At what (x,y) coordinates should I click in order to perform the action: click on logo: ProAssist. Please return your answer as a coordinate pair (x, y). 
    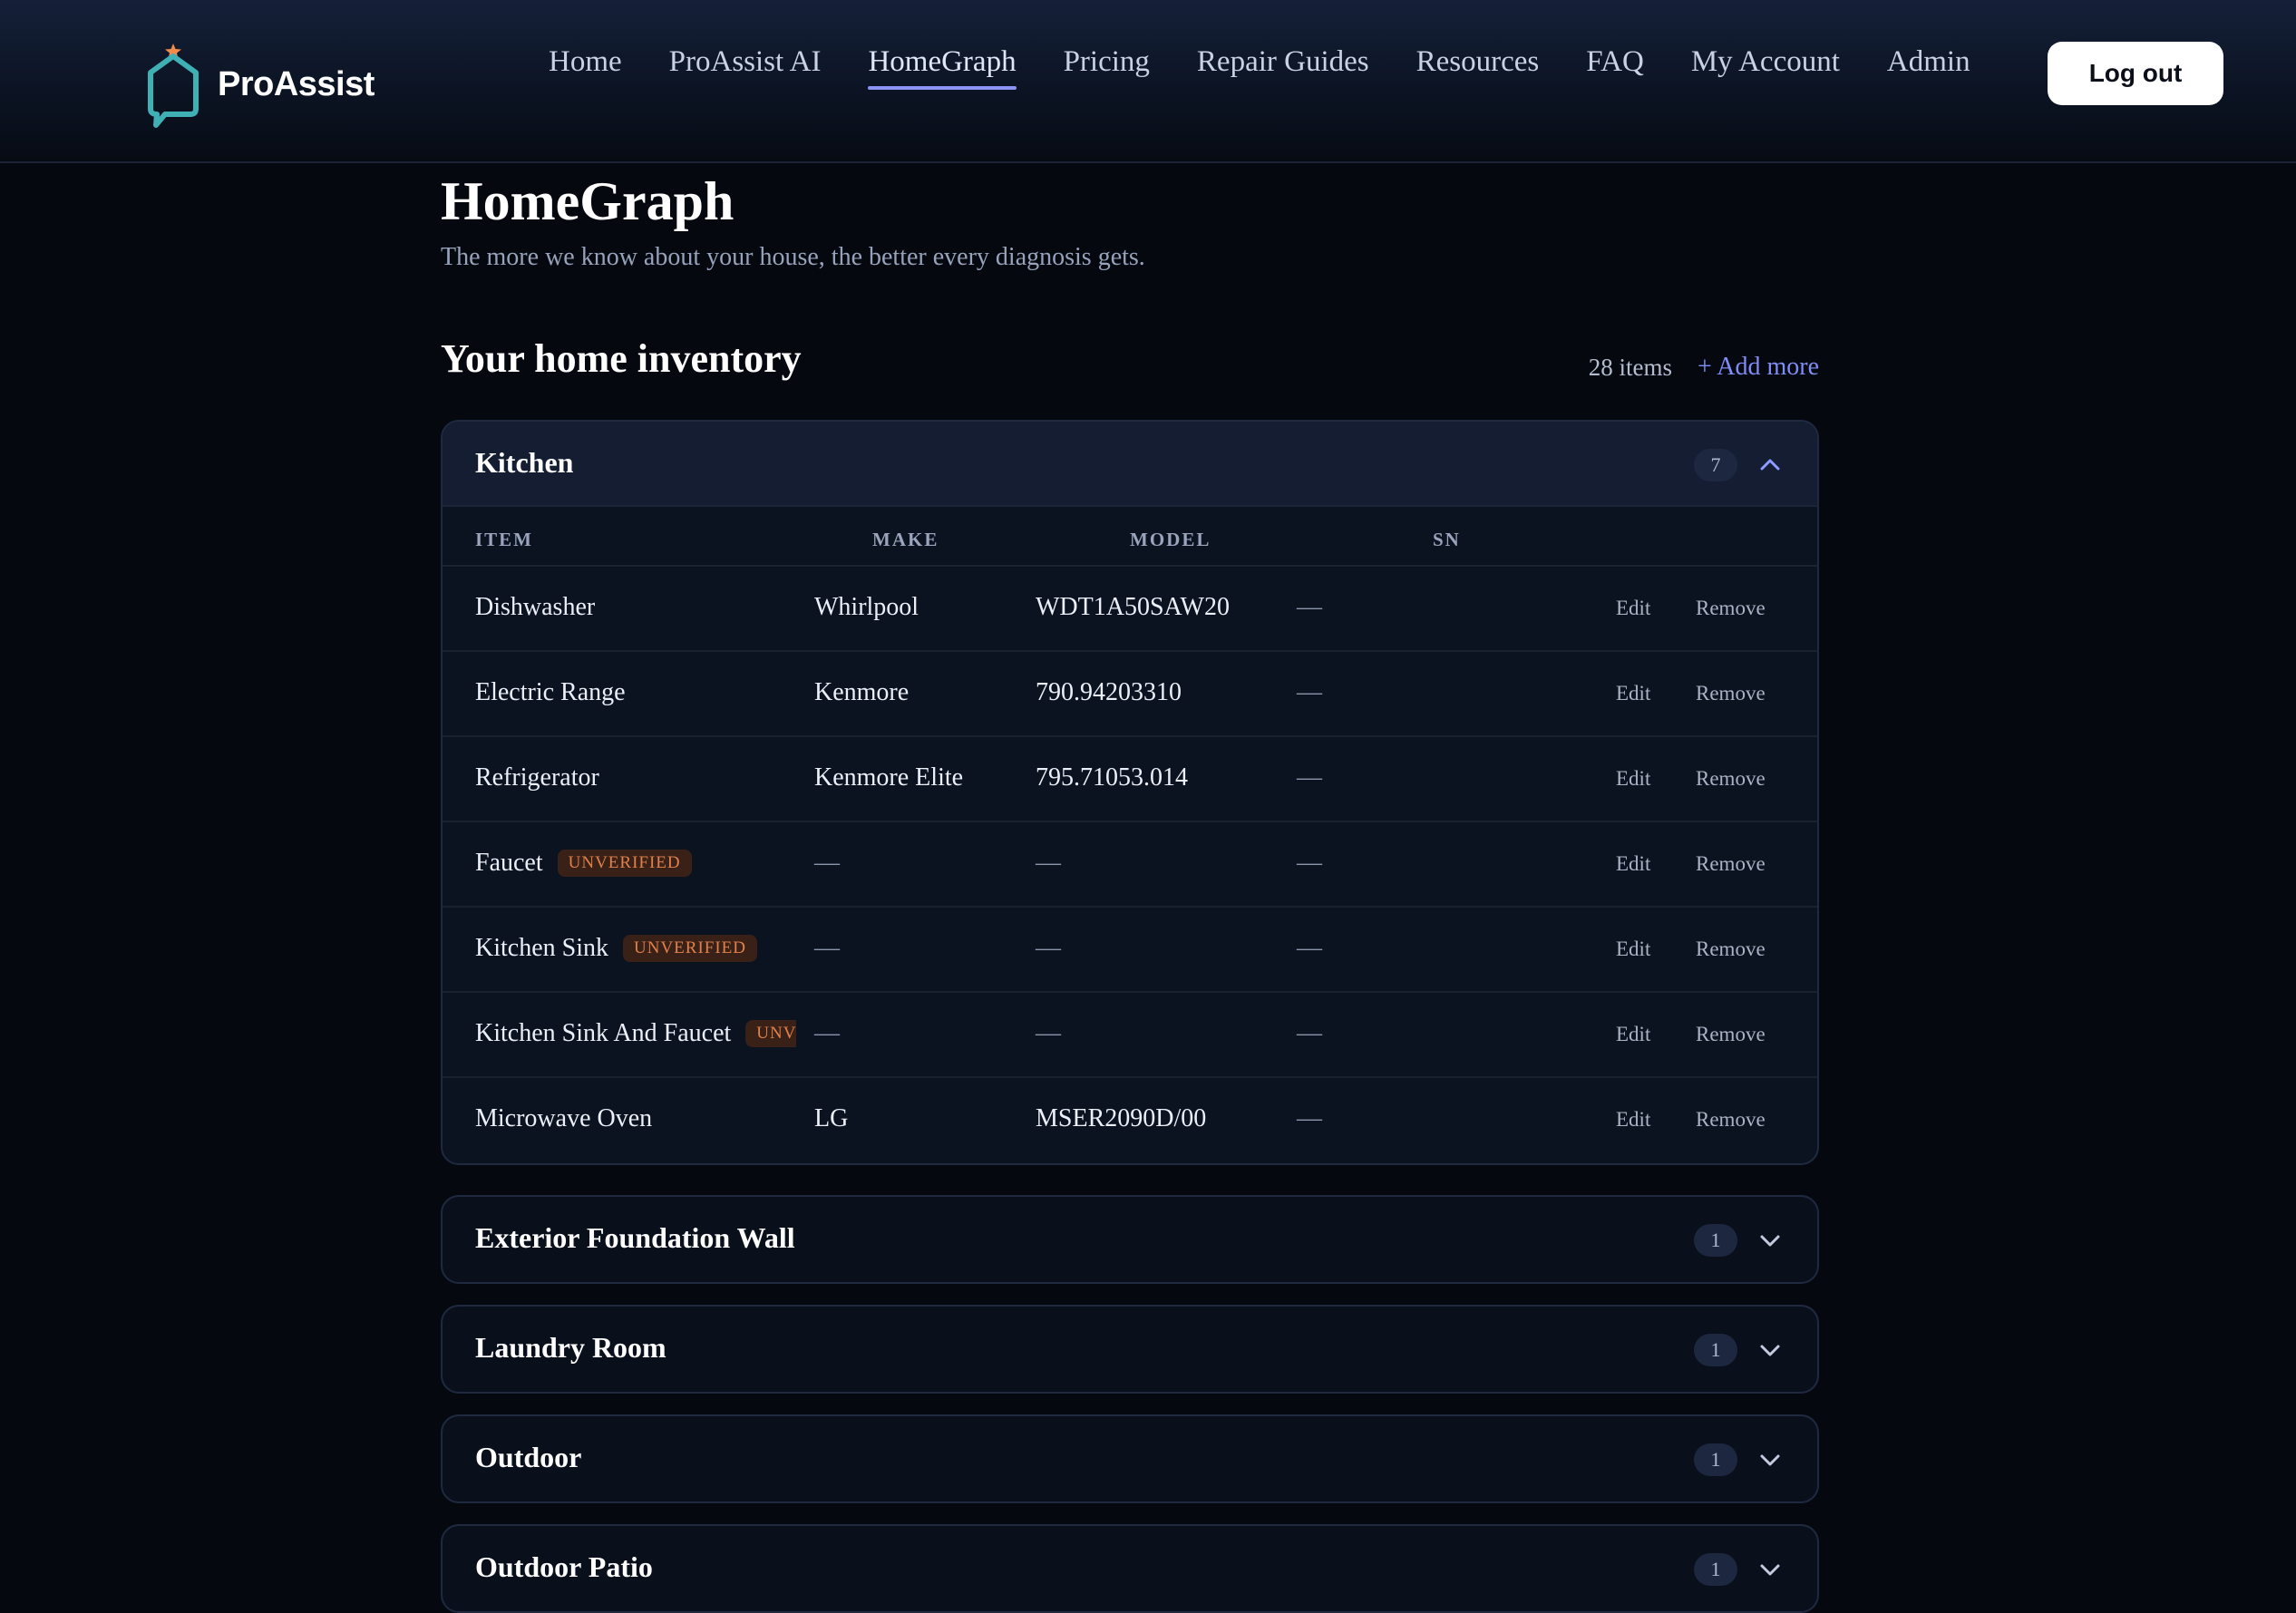
    Looking at the image, I should click on (259, 84).